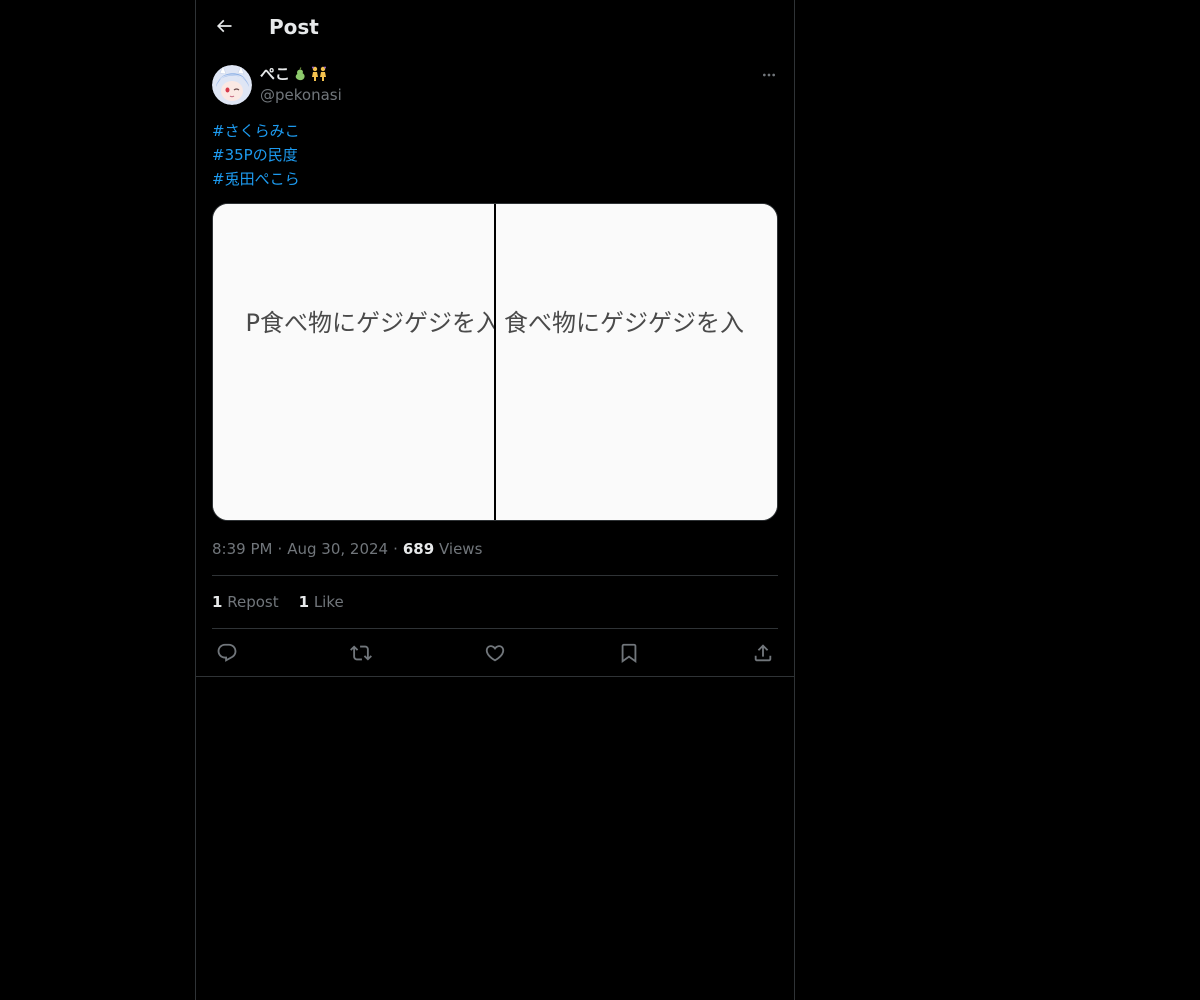 The image size is (1200, 1000). I want to click on share-button, so click(763, 653).